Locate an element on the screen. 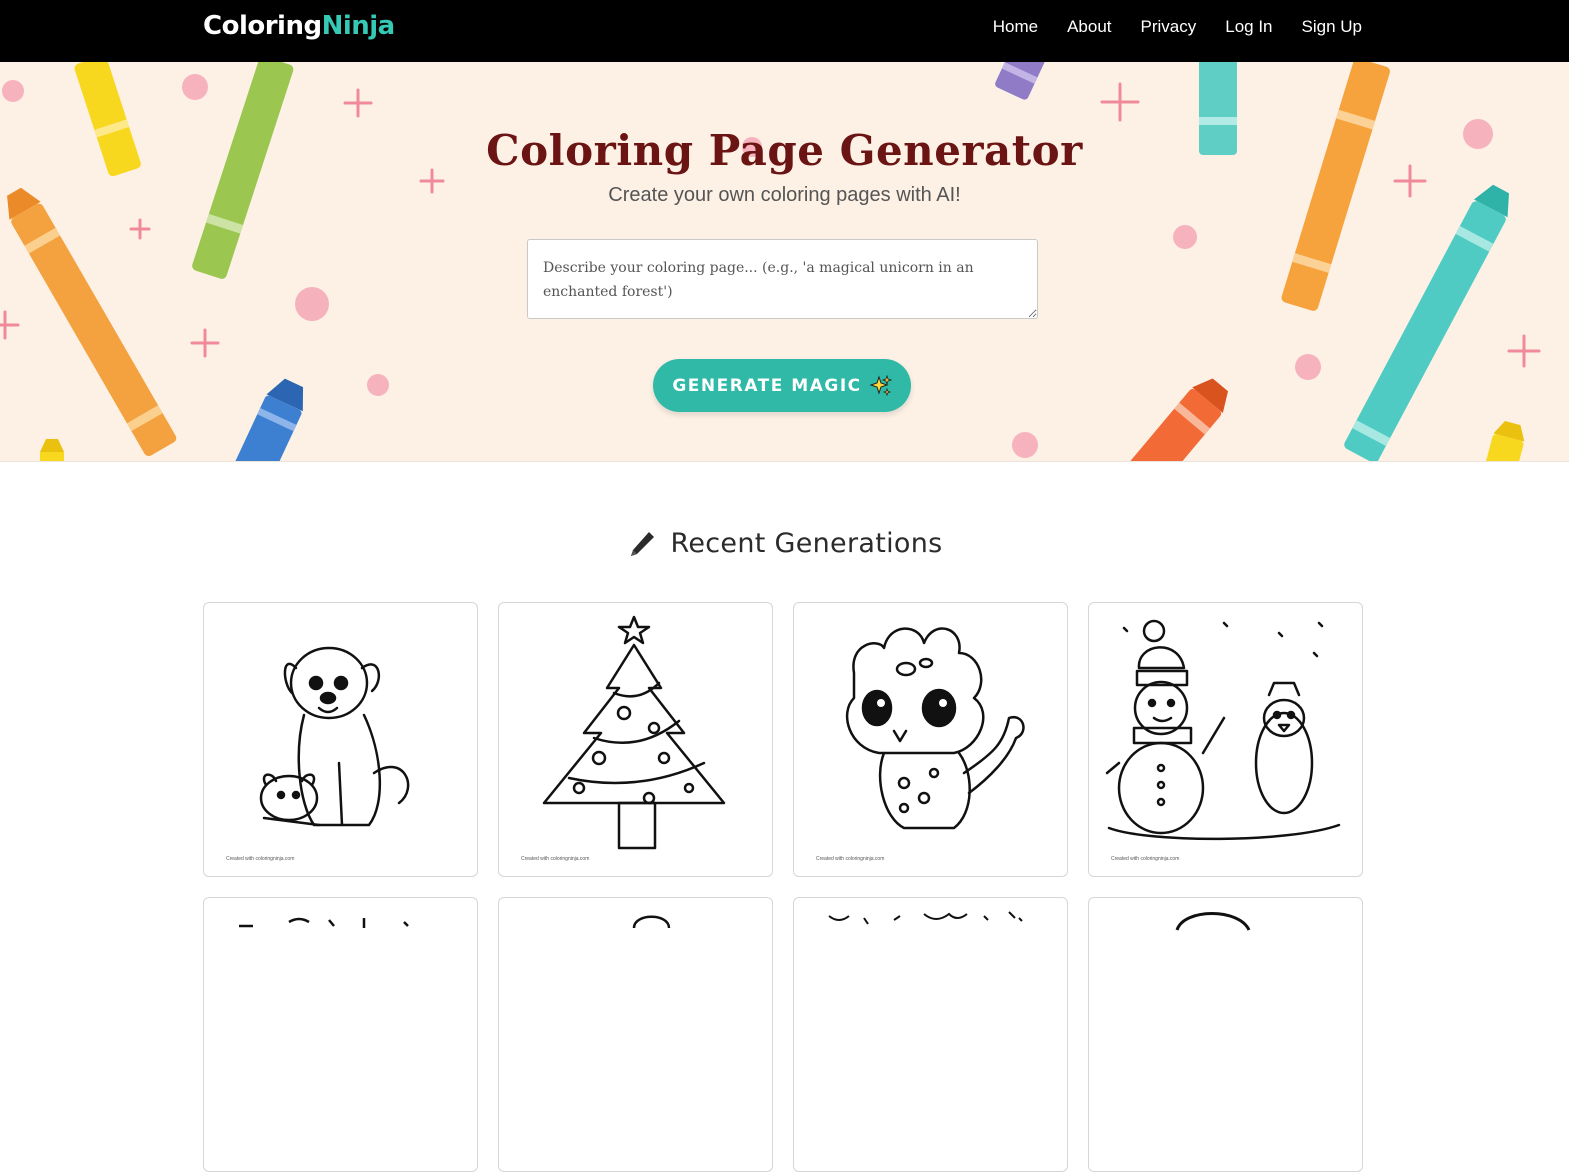 This screenshot has height=1172, width=1569. nav-privacy-link: Privacy is located at coordinates (1169, 27).